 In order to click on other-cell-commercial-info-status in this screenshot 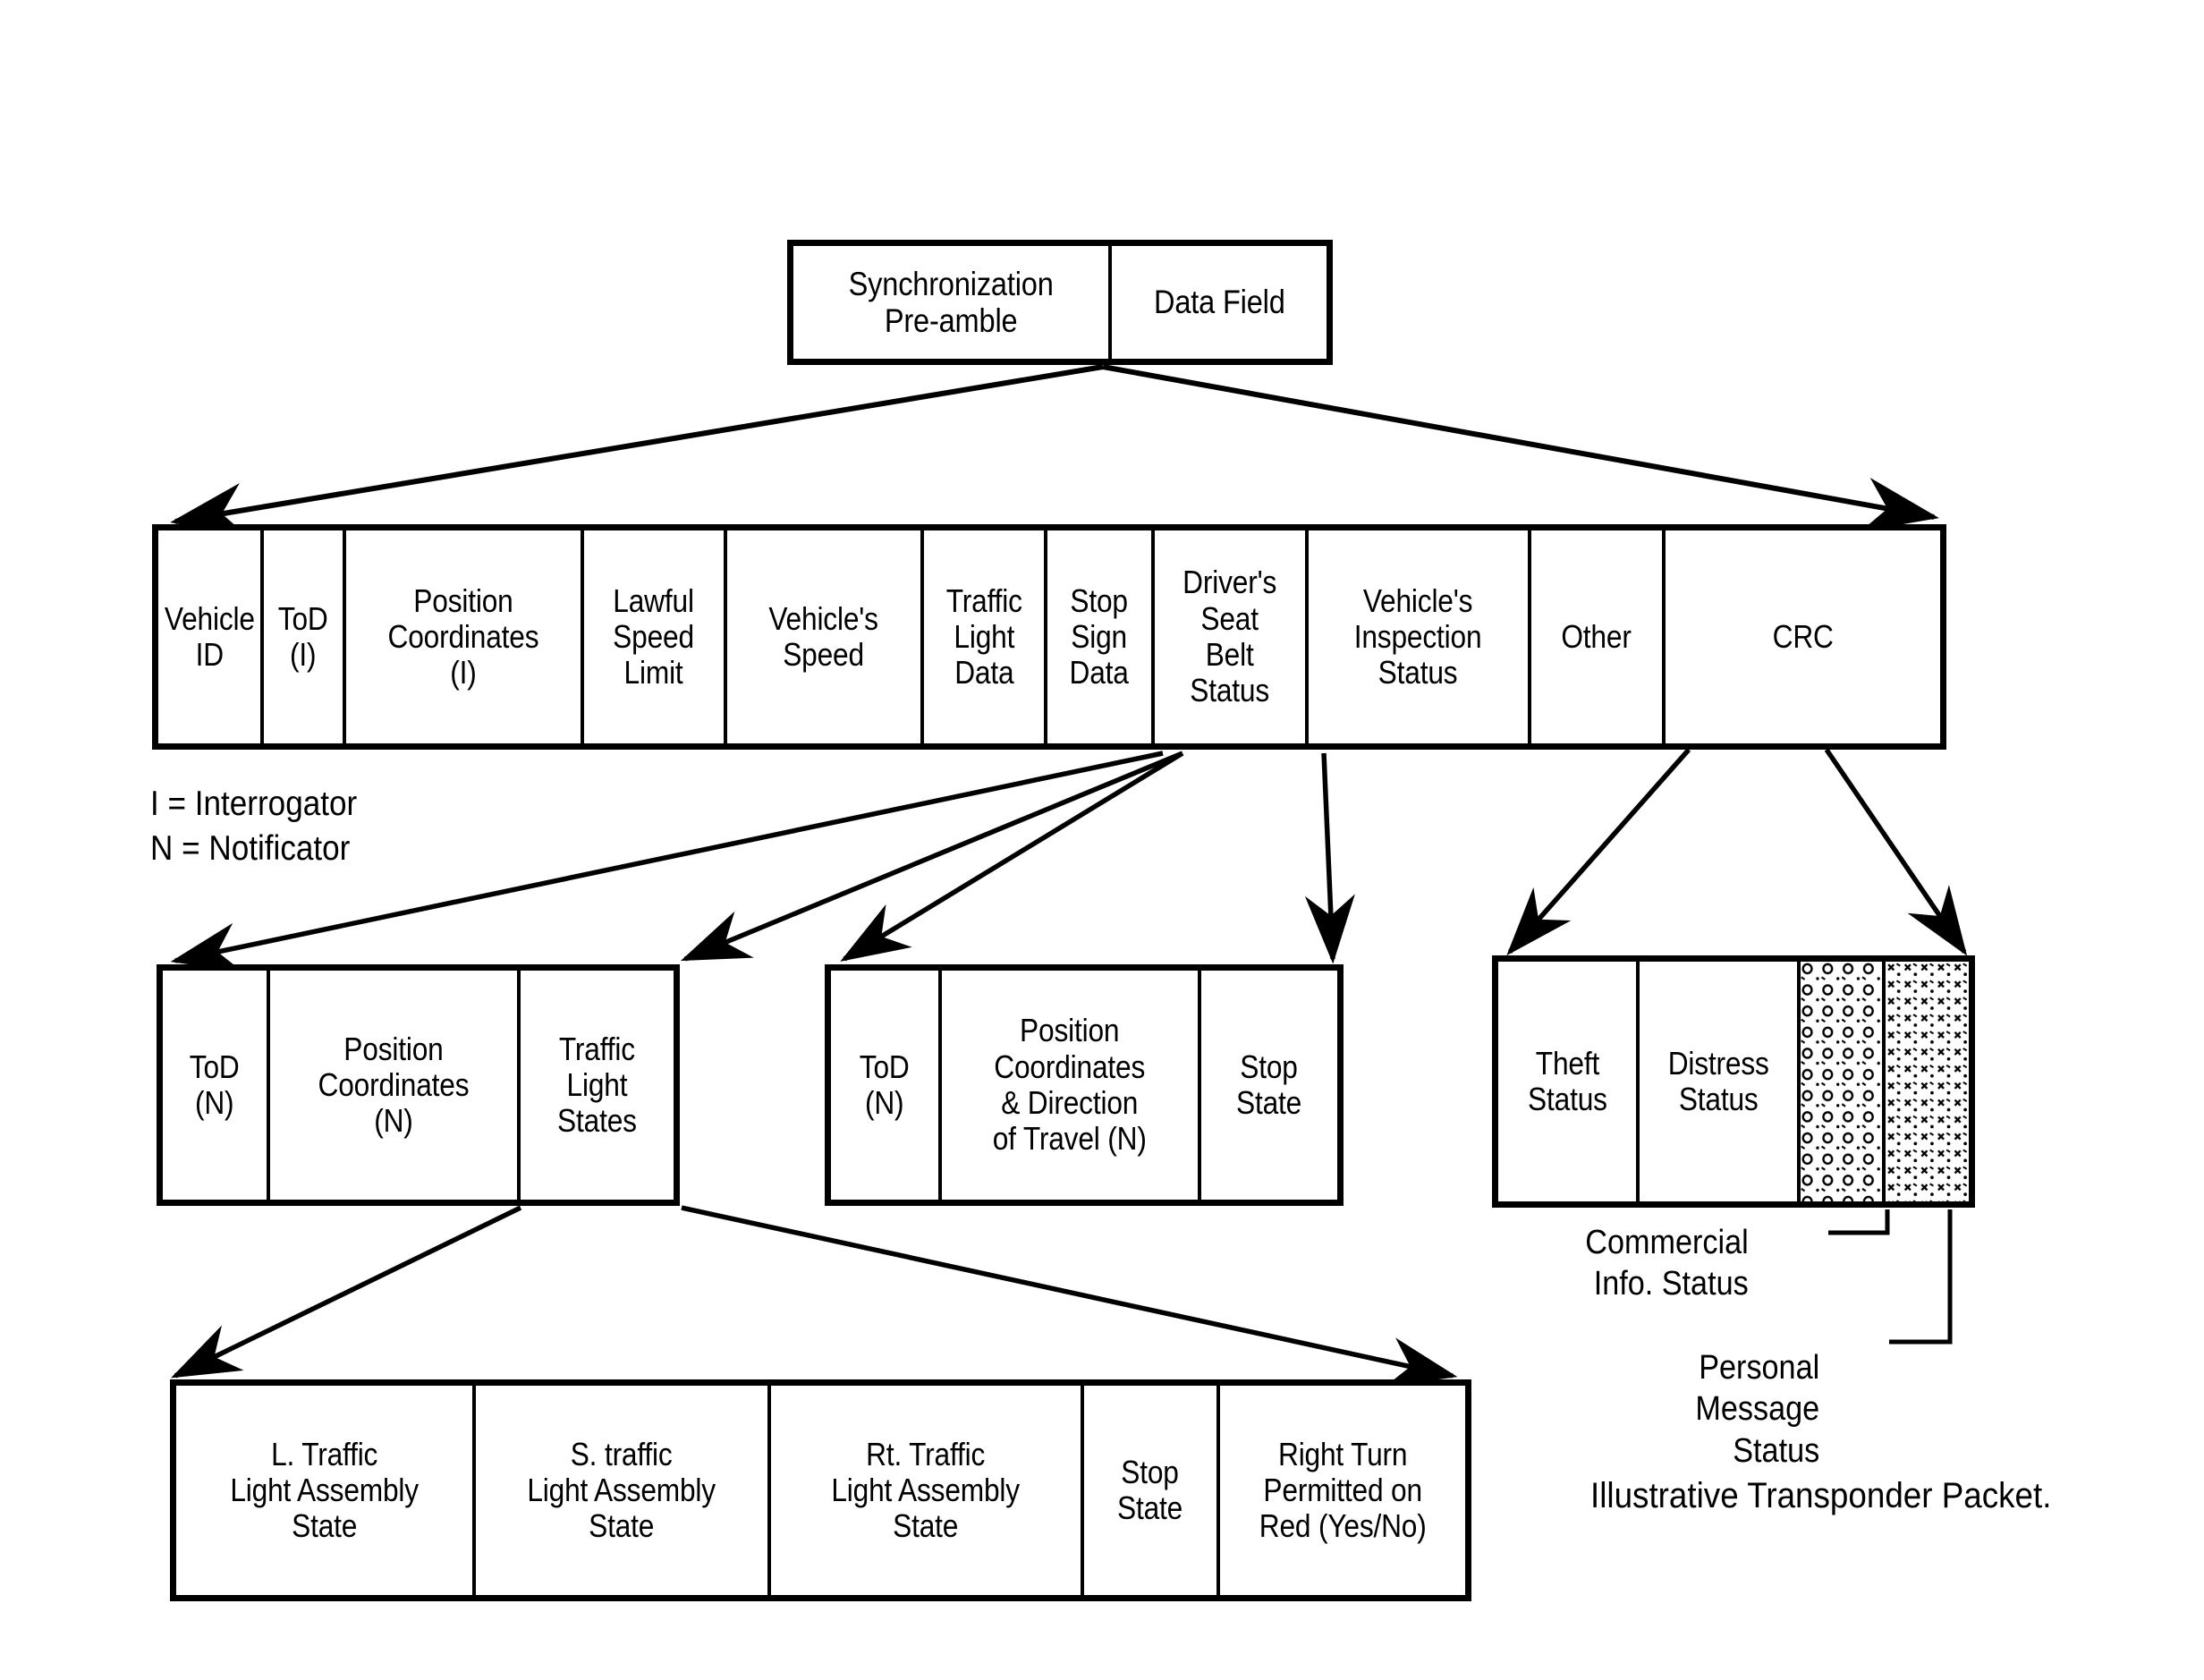, I will do `click(1843, 1081)`.